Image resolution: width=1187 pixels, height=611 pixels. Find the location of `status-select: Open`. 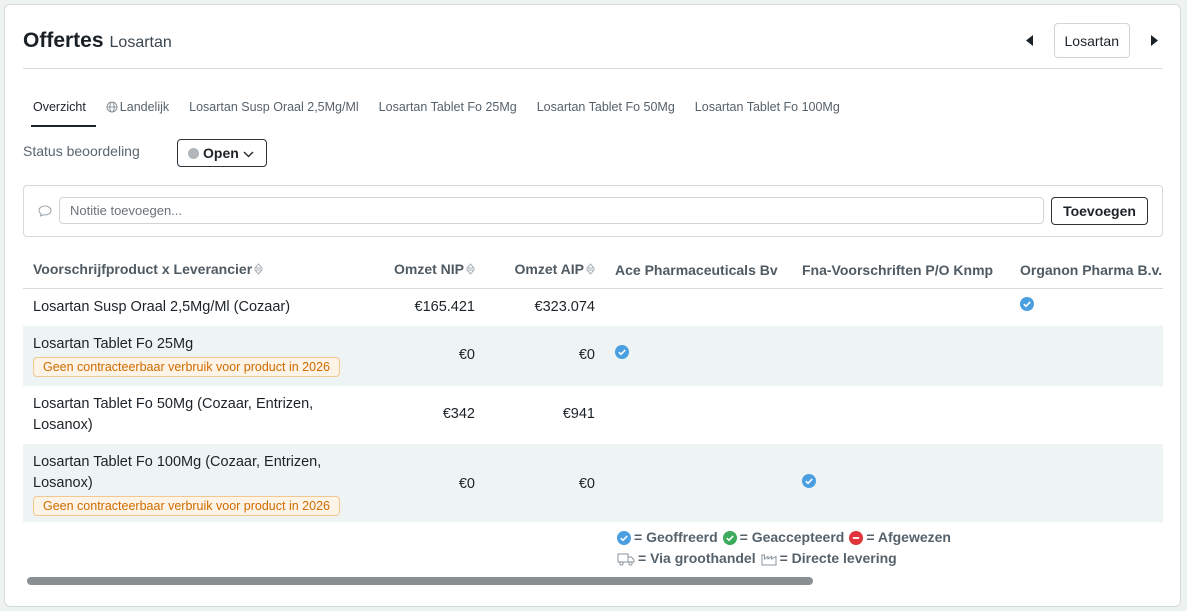

status-select: Open is located at coordinates (222, 153).